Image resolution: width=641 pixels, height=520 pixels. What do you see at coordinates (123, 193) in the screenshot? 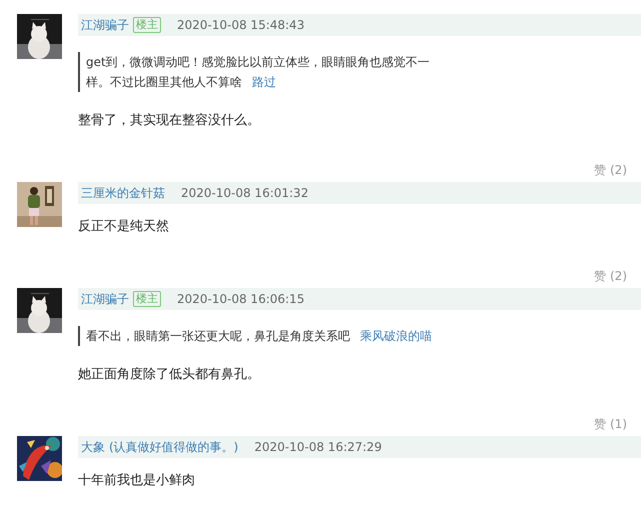
I see `username: 三厘米的金针菇` at bounding box center [123, 193].